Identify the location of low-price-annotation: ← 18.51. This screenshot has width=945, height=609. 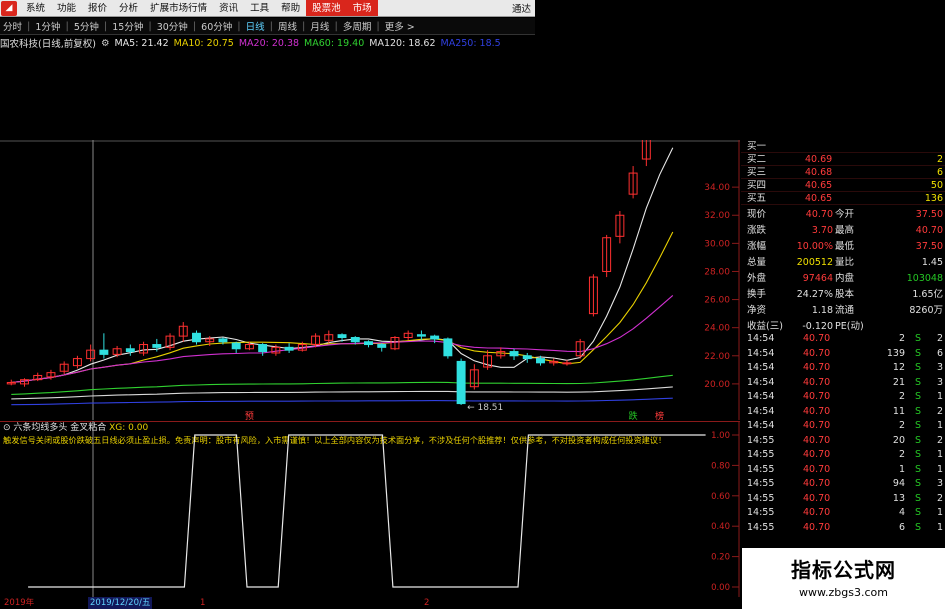
(485, 408).